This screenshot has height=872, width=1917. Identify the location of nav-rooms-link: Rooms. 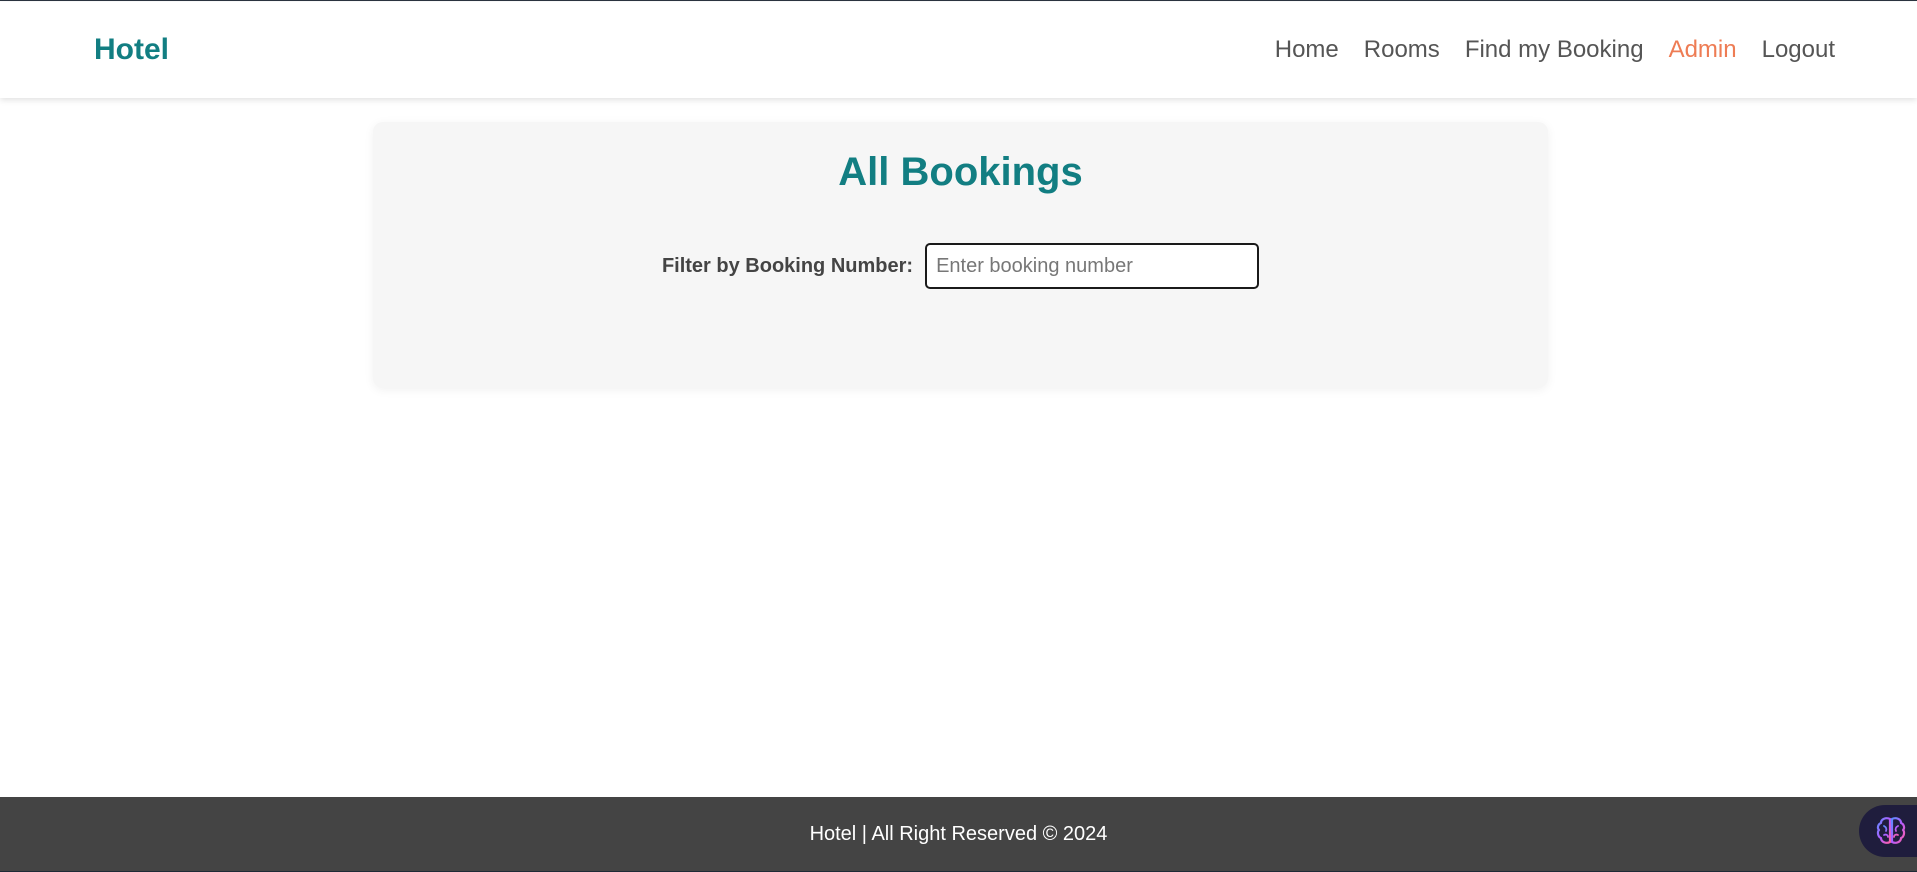
(1402, 50).